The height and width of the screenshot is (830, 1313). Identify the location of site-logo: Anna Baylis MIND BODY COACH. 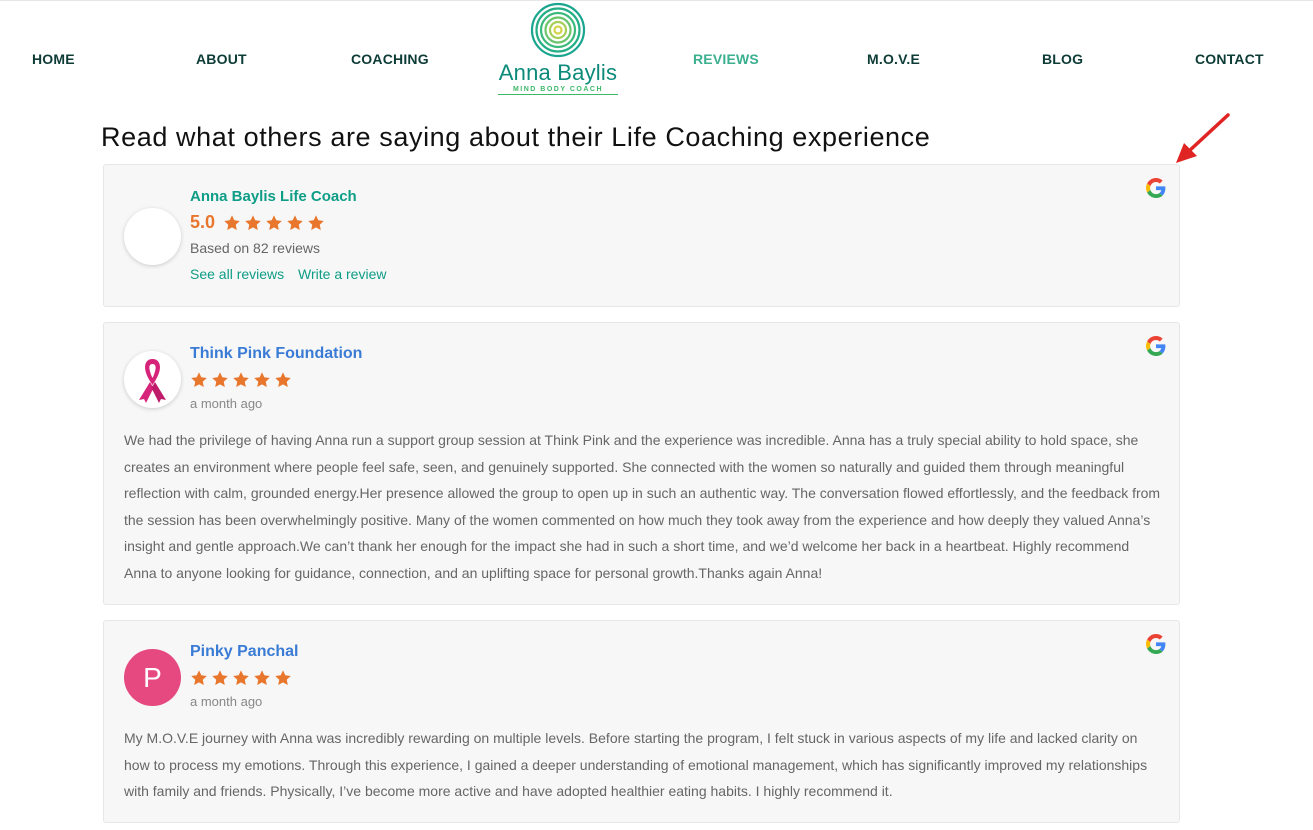
(558, 48).